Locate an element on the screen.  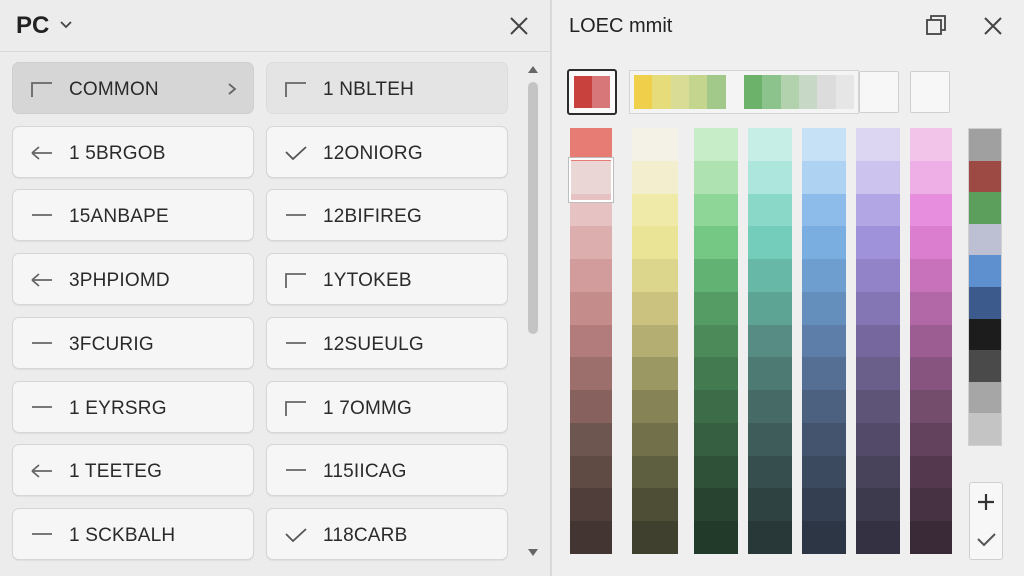
list-item: 12ONIORG is located at coordinates (387, 151).